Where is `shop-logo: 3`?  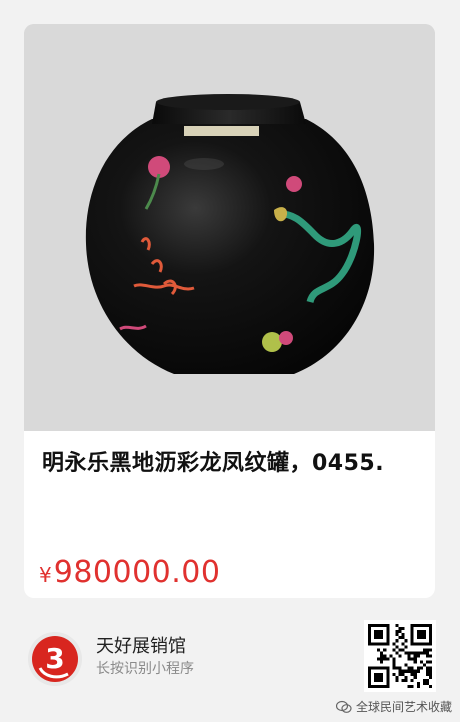 shop-logo: 3 is located at coordinates (55, 659).